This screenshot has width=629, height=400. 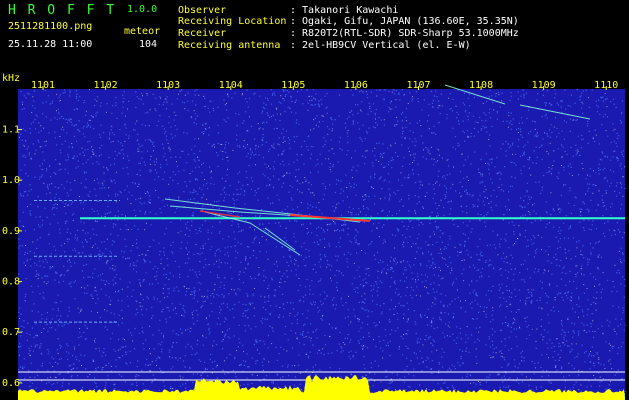 What do you see at coordinates (11, 231) in the screenshot?
I see `y-tick-label-0.9: 0.9` at bounding box center [11, 231].